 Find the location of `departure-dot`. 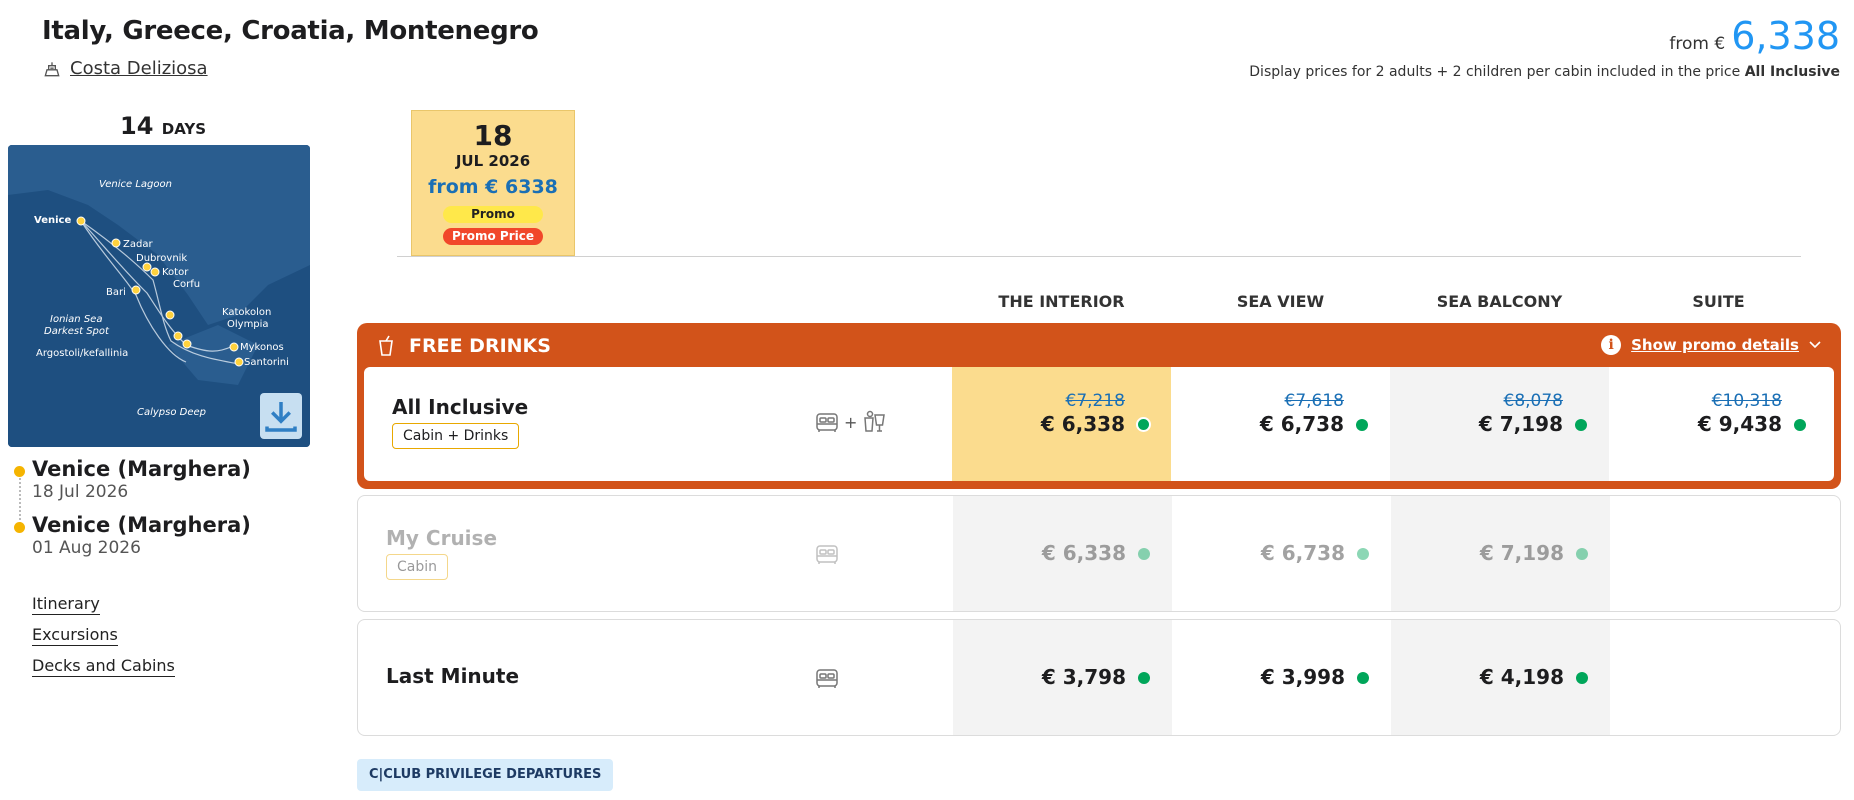

departure-dot is located at coordinates (19, 471).